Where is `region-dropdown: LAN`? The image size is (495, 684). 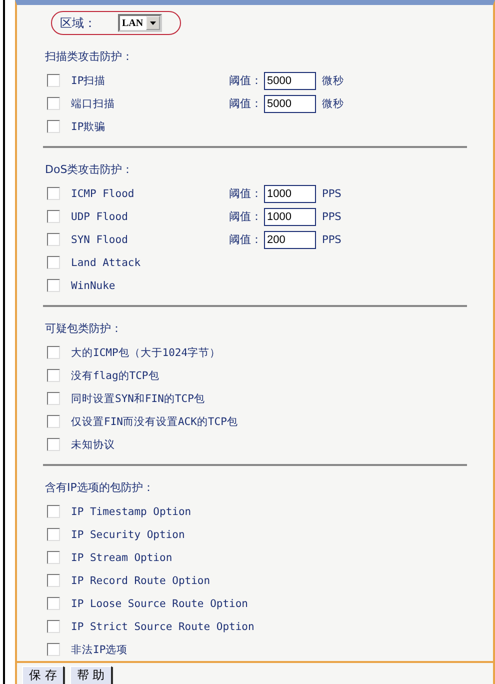 region-dropdown: LAN is located at coordinates (140, 23).